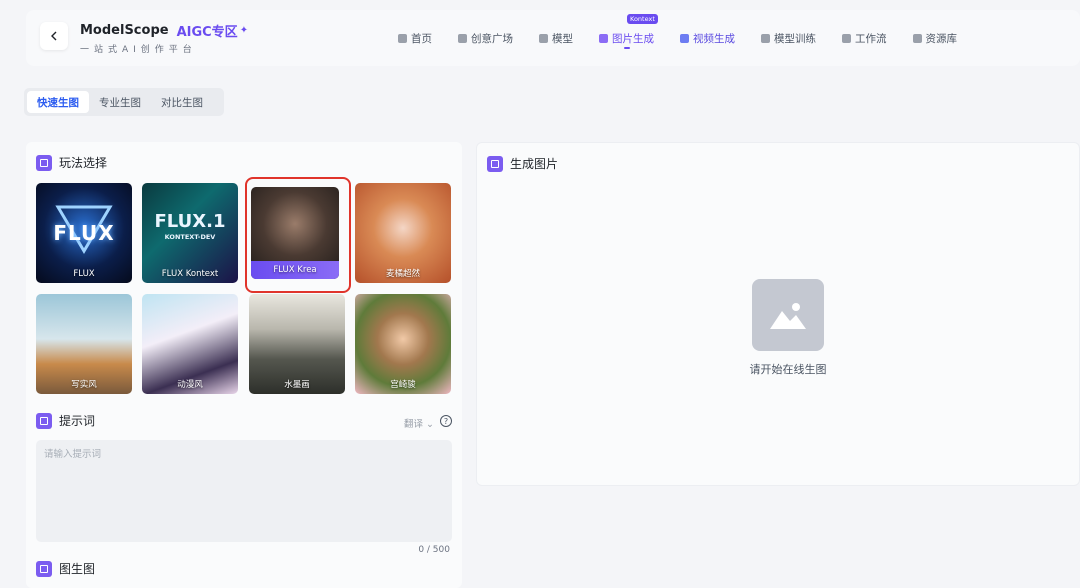 The width and height of the screenshot is (1080, 588). I want to click on style-card-realistic: 写实风, so click(84, 344).